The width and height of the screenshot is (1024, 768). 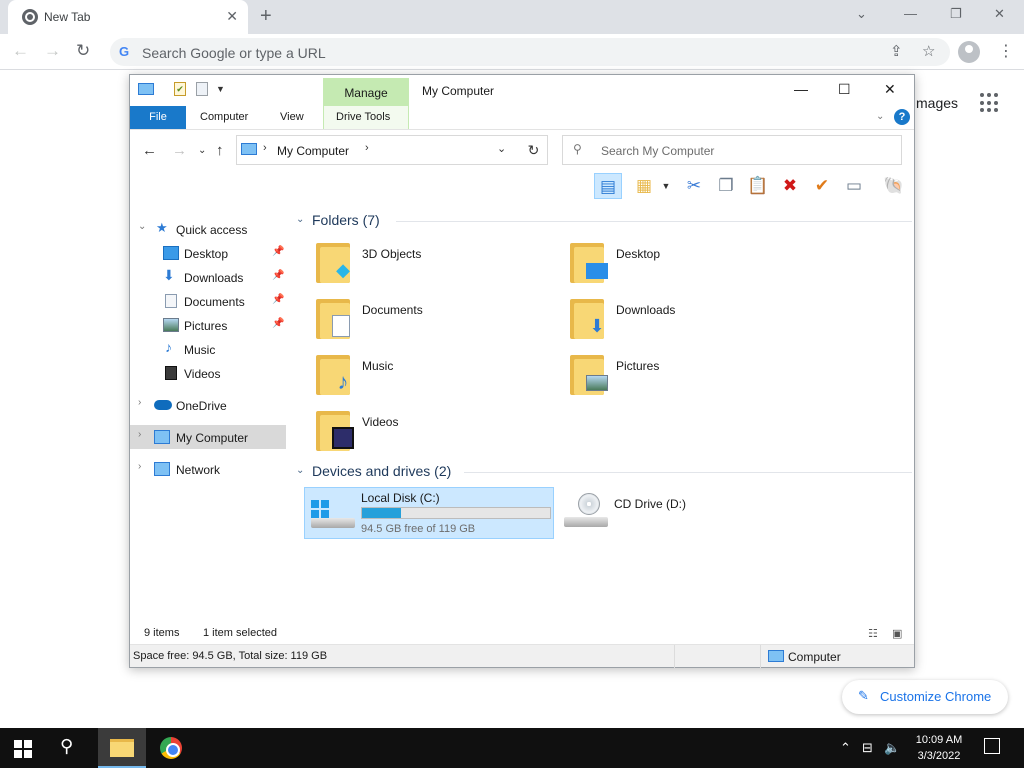 What do you see at coordinates (925, 697) in the screenshot?
I see `customize-chrome-button: ✎ Customize Chrome` at bounding box center [925, 697].